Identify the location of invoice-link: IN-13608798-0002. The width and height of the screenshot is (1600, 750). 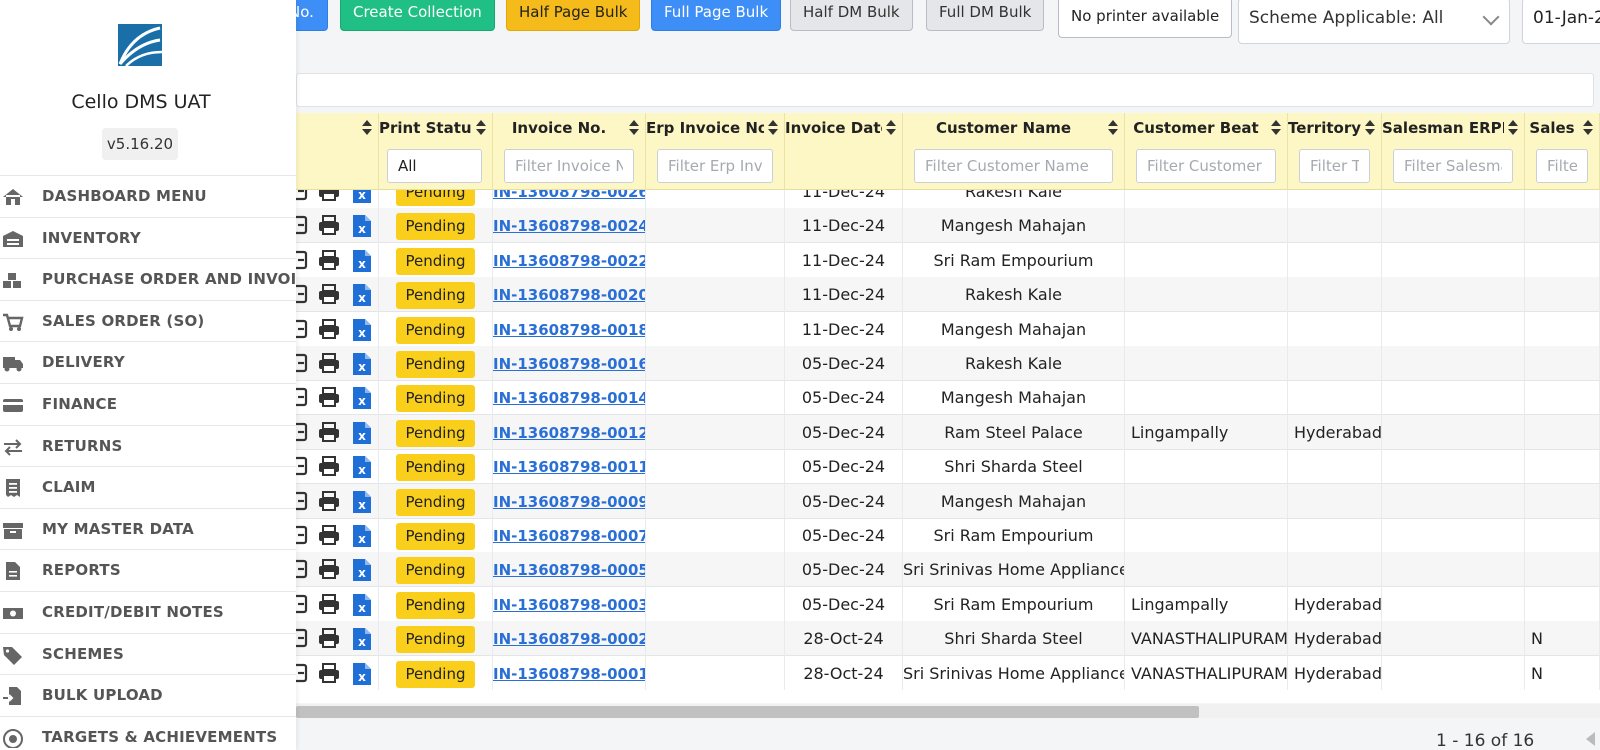
(569, 639).